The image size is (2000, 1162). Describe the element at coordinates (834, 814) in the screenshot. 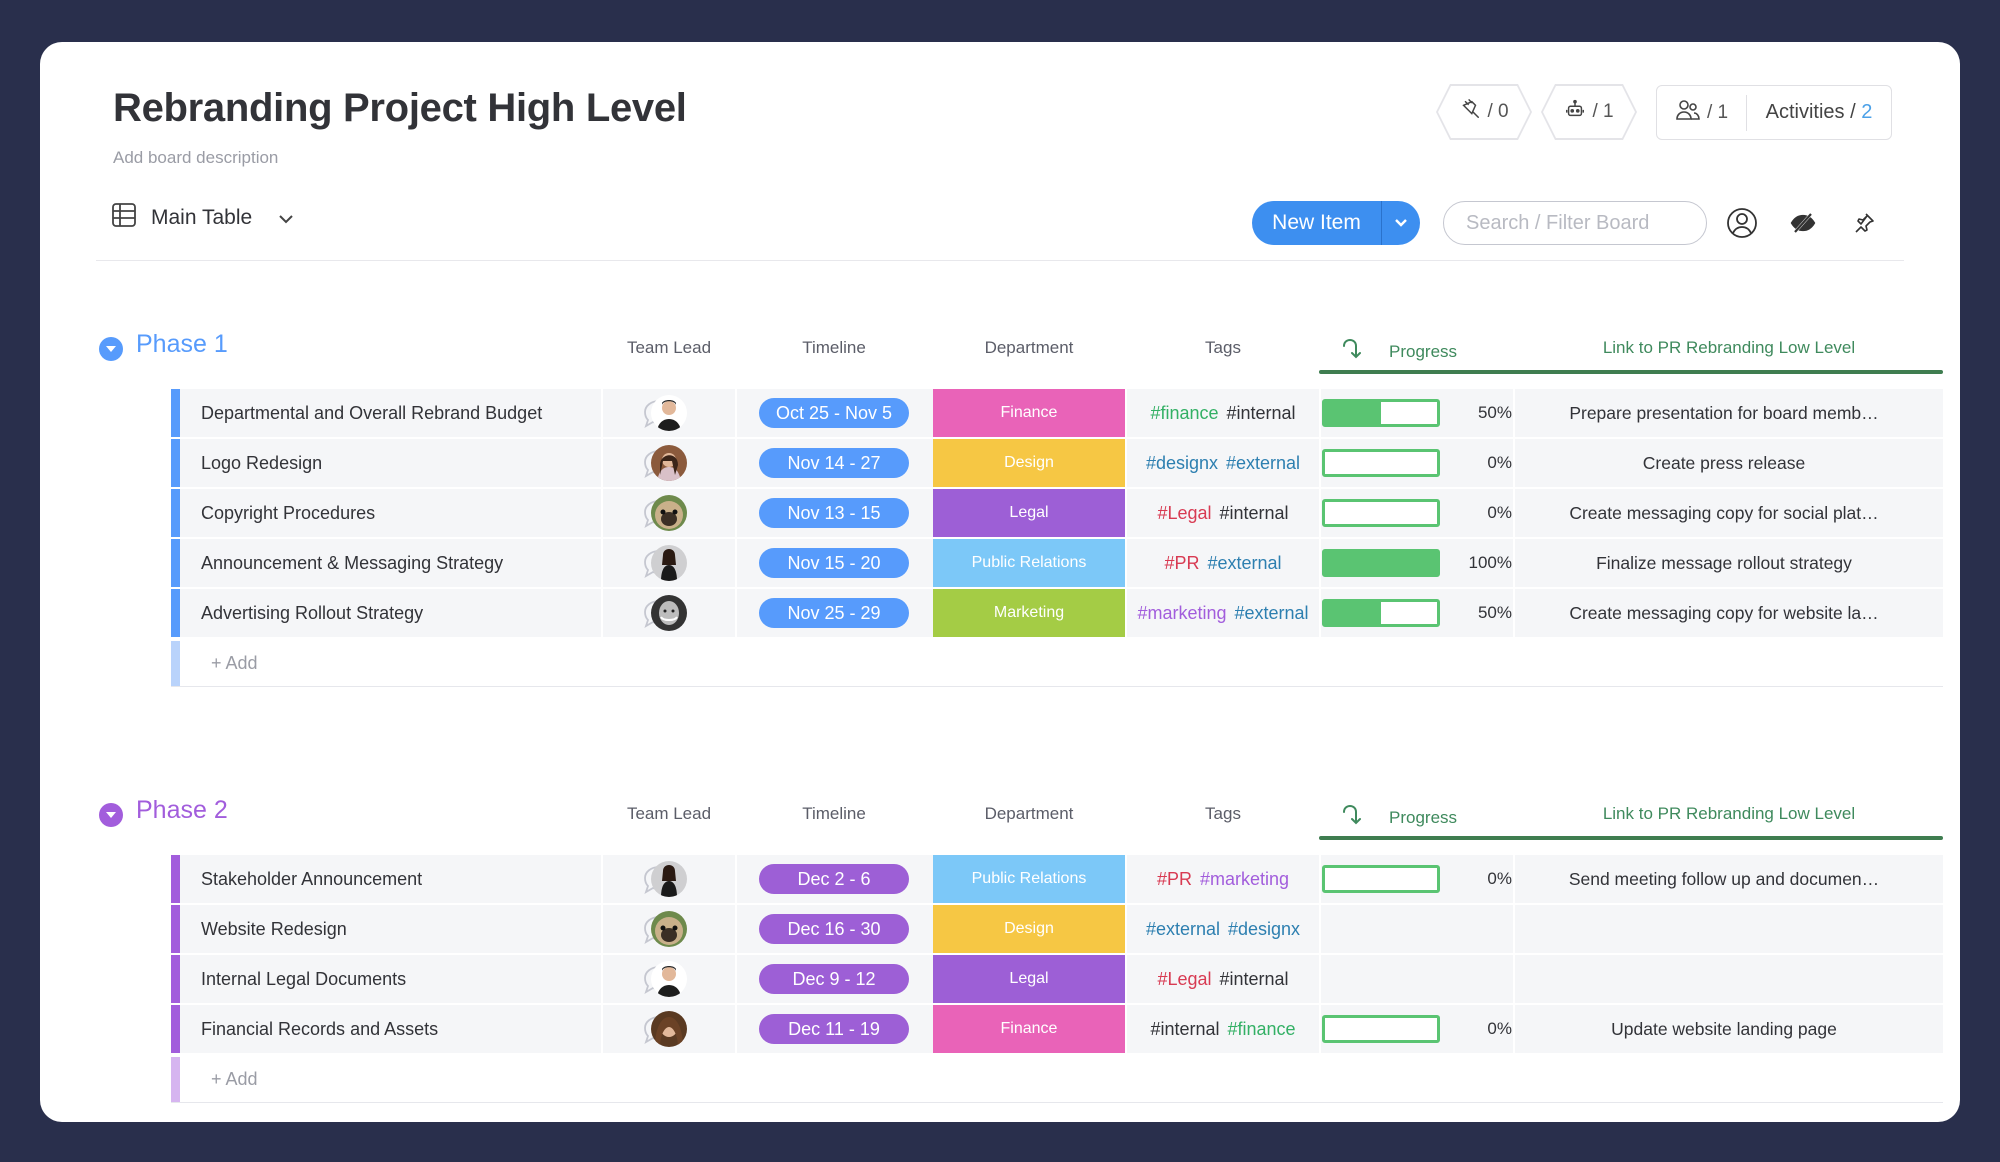

I see `column-header-timeline: Timeline` at that location.